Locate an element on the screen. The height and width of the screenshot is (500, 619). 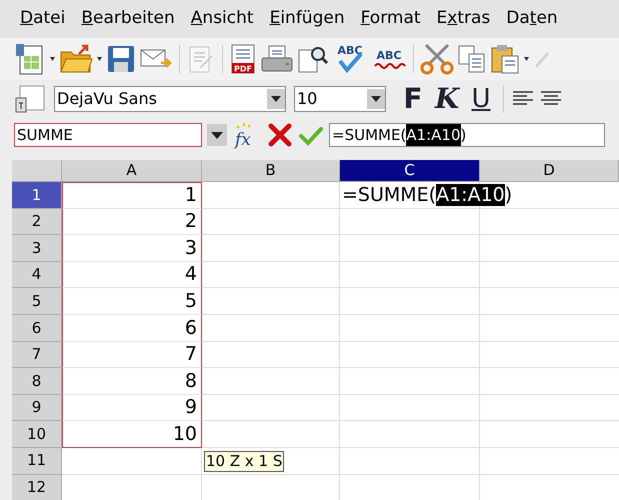
row-header: 11 is located at coordinates (37, 461).